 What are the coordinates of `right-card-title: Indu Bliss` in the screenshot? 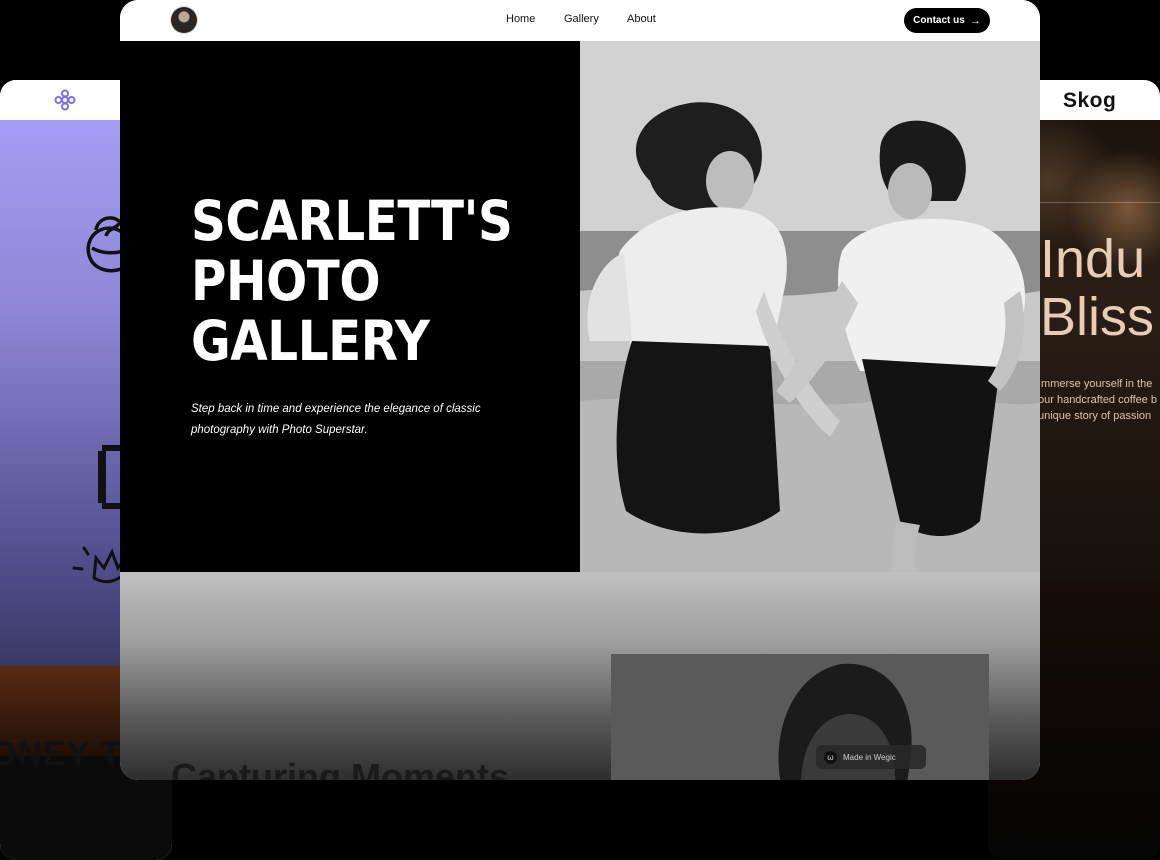 It's located at (1097, 288).